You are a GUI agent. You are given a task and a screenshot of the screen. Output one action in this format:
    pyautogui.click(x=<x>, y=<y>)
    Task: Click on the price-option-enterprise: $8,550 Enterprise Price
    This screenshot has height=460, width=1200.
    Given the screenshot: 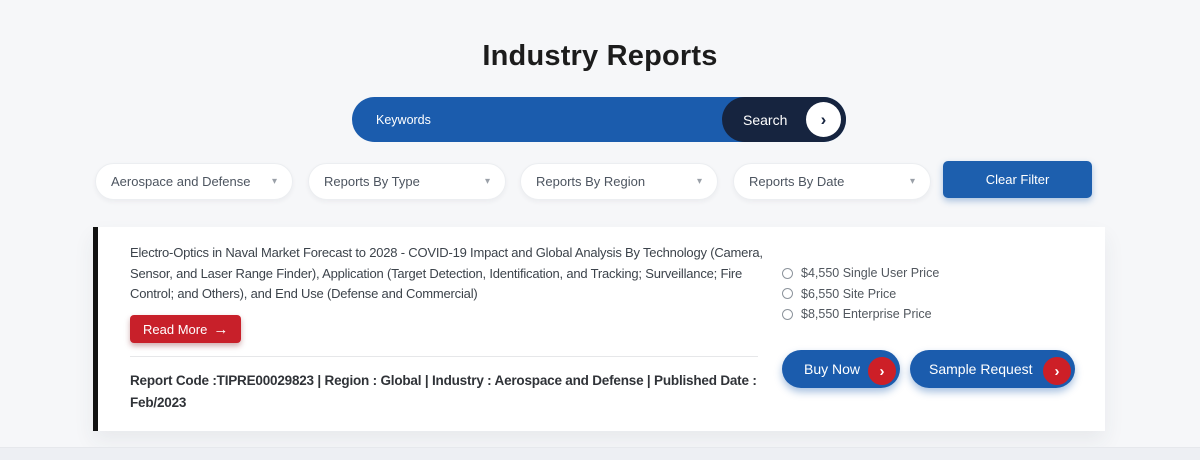 What is the action you would take?
    pyautogui.click(x=860, y=314)
    